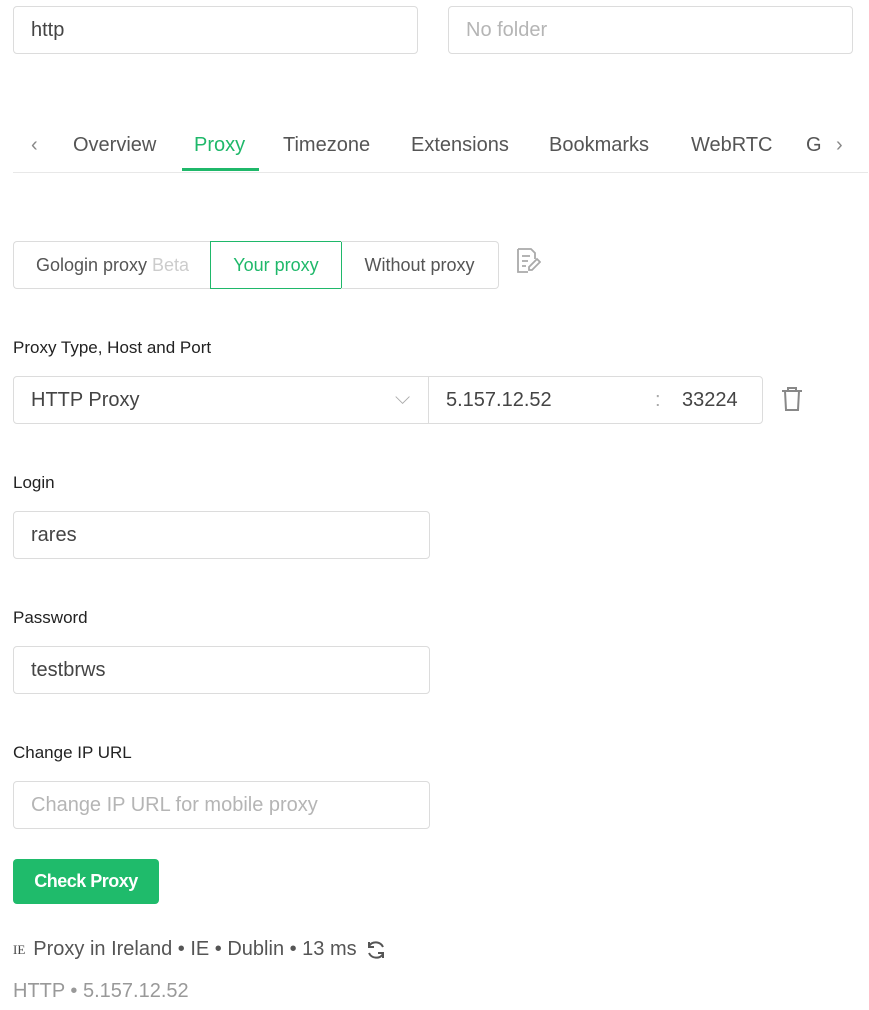  Describe the element at coordinates (326, 145) in the screenshot. I see `tab-timezone: Timezone` at that location.